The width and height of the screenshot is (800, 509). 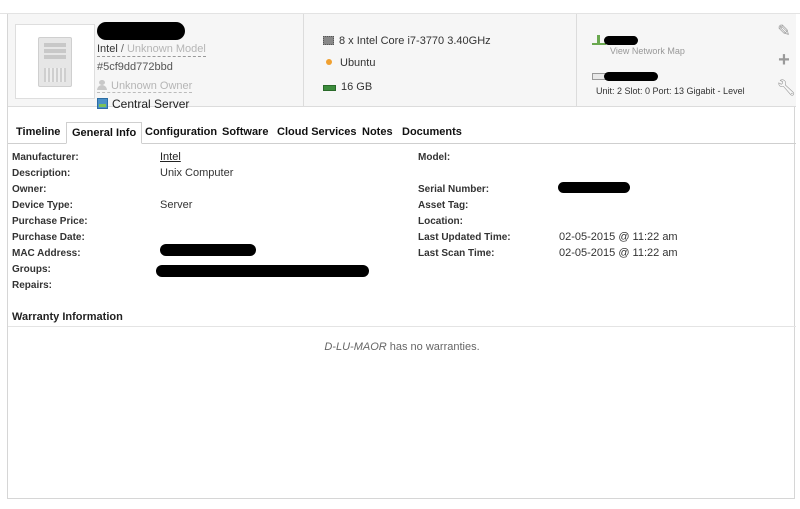 What do you see at coordinates (29, 189) in the screenshot?
I see `owner-label: Owner:` at bounding box center [29, 189].